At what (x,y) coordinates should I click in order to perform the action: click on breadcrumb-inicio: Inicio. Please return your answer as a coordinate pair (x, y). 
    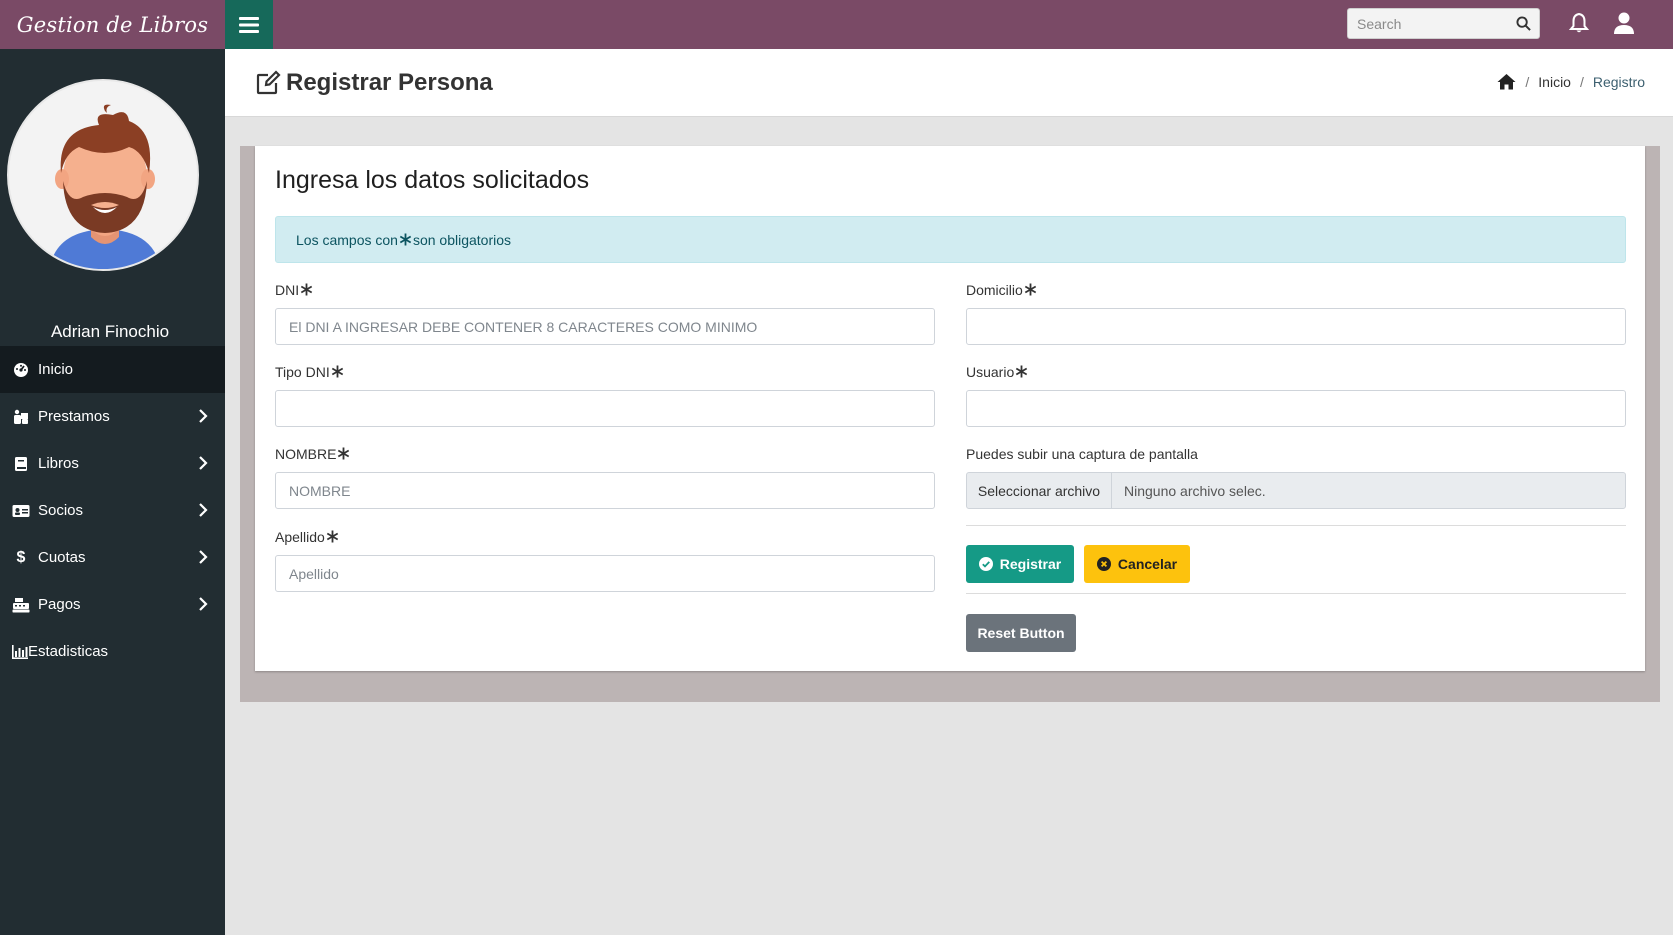
    Looking at the image, I should click on (1554, 82).